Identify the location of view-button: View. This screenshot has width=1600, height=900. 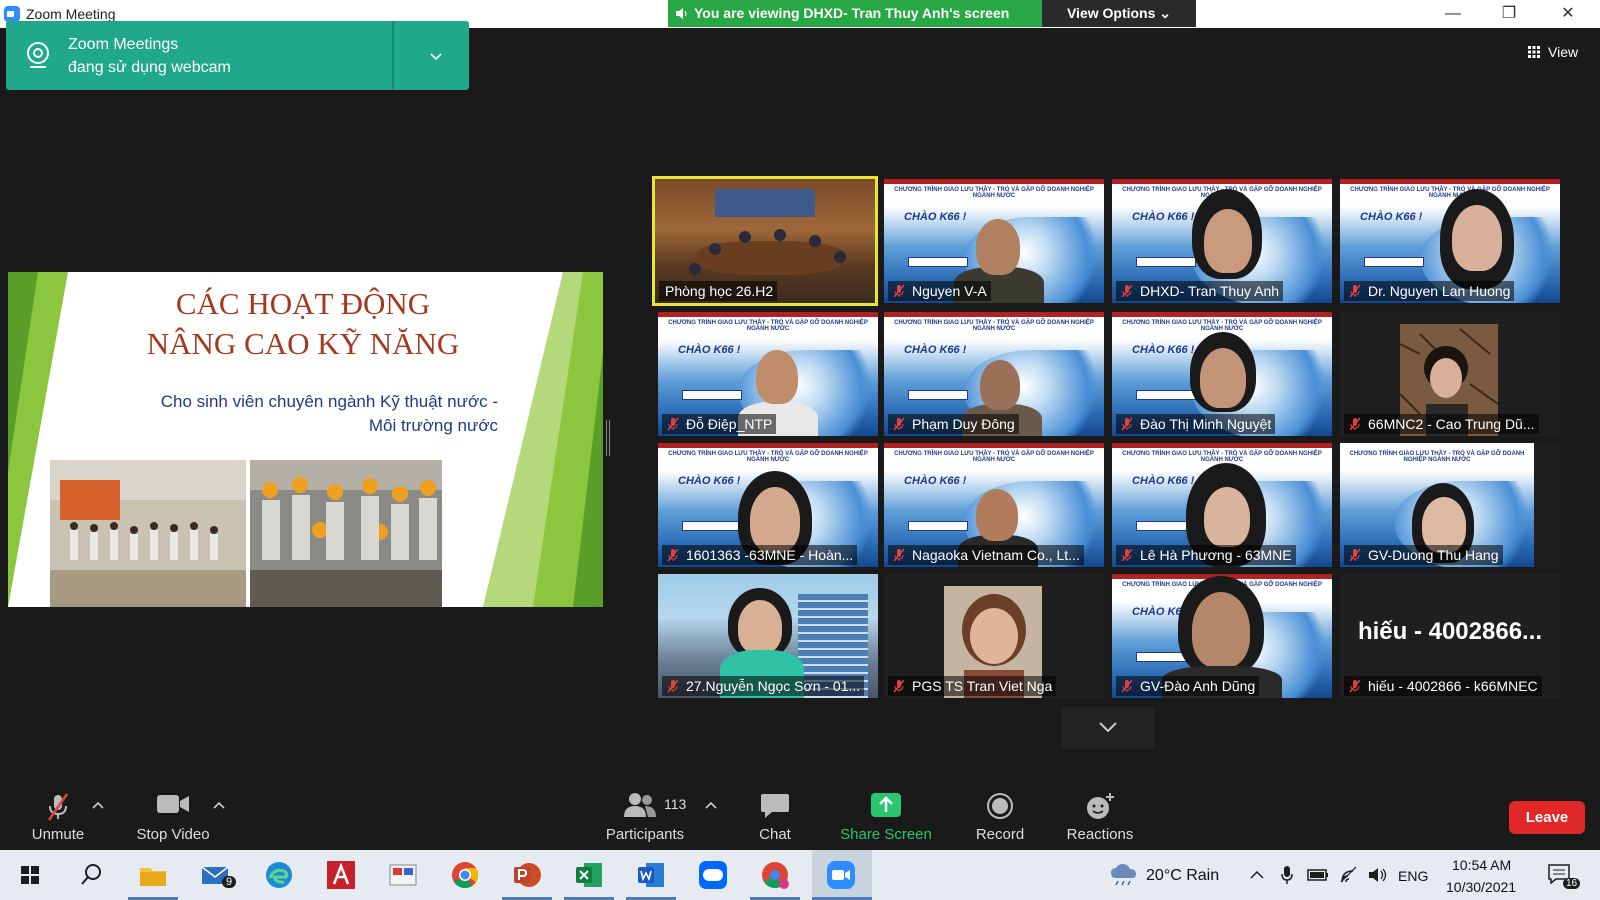
(1553, 52).